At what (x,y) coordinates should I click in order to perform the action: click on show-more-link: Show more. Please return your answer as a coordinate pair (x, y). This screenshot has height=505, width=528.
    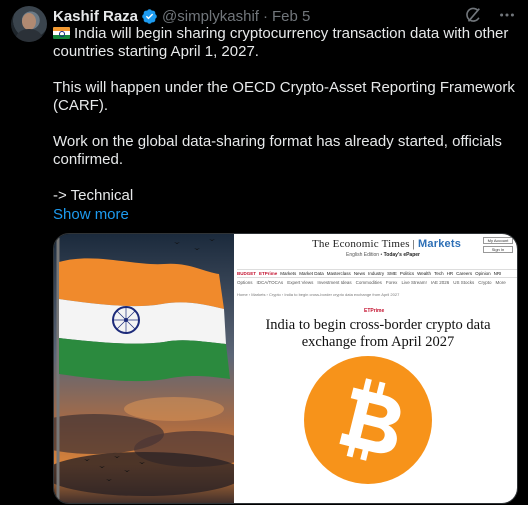
    Looking at the image, I should click on (91, 214).